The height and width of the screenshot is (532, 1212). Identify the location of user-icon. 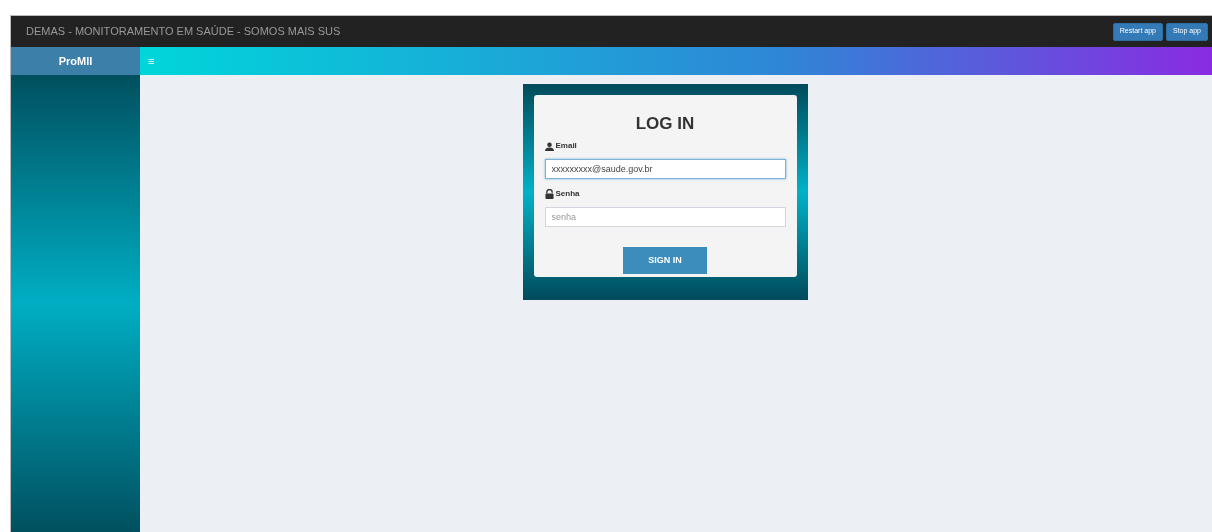
(549, 146).